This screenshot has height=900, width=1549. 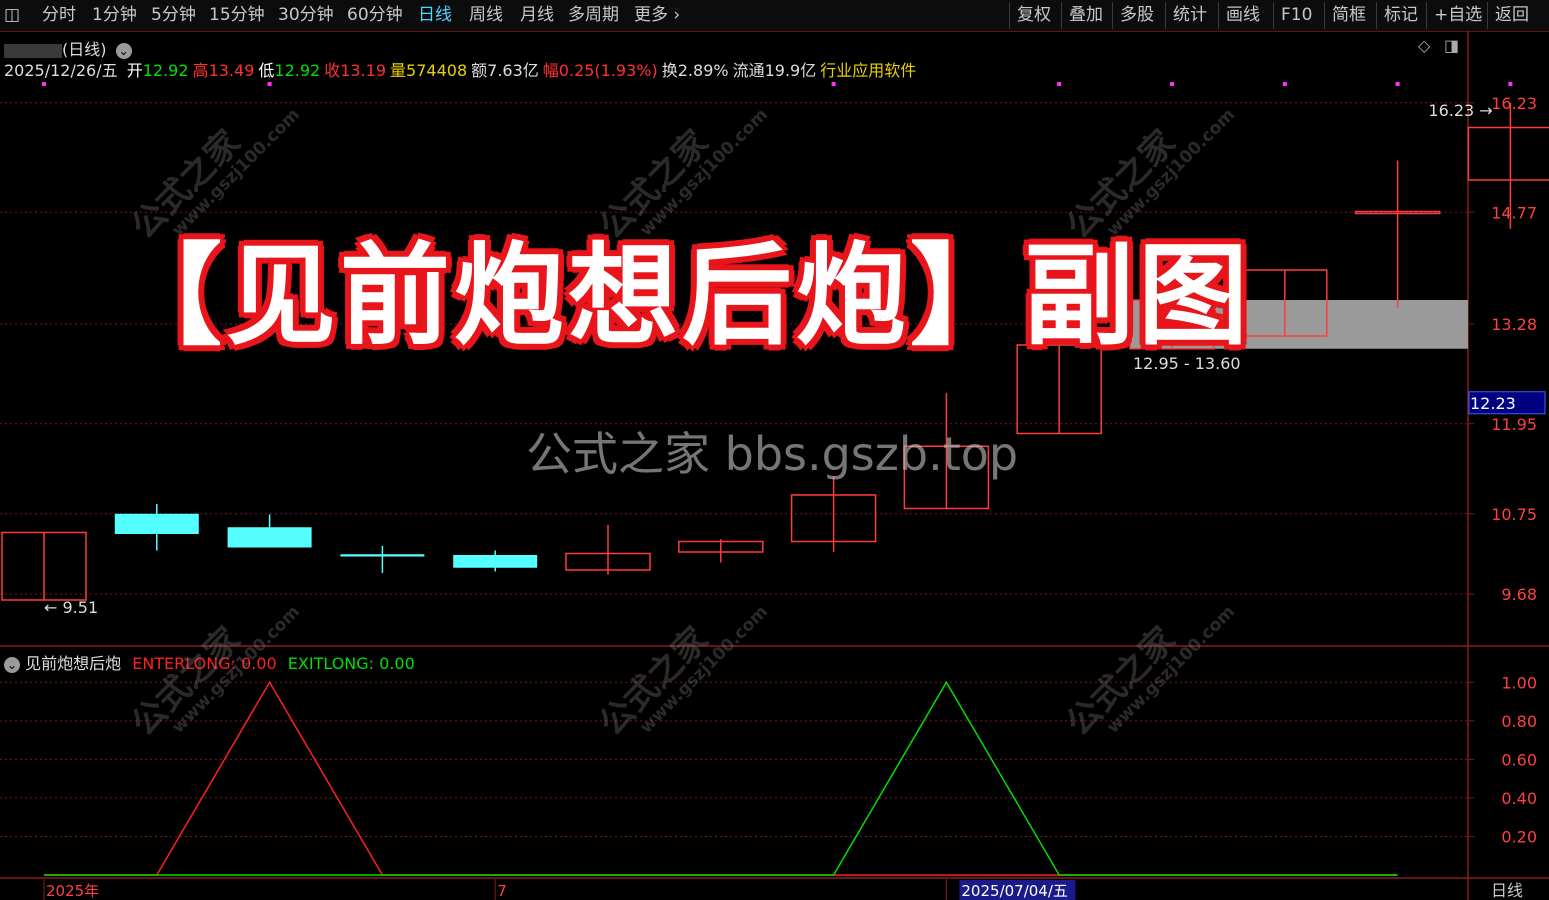 What do you see at coordinates (505, 70) in the screenshot?
I see `quote-field: 额7.63亿` at bounding box center [505, 70].